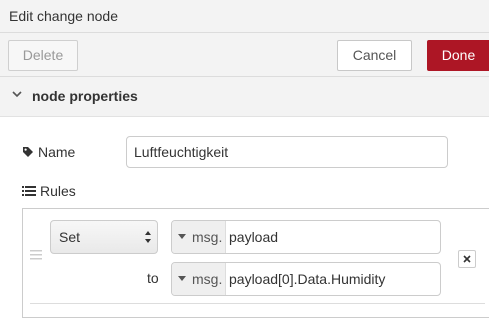 Image resolution: width=489 pixels, height=318 pixels. I want to click on dialog-title: Edit change node, so click(63, 16).